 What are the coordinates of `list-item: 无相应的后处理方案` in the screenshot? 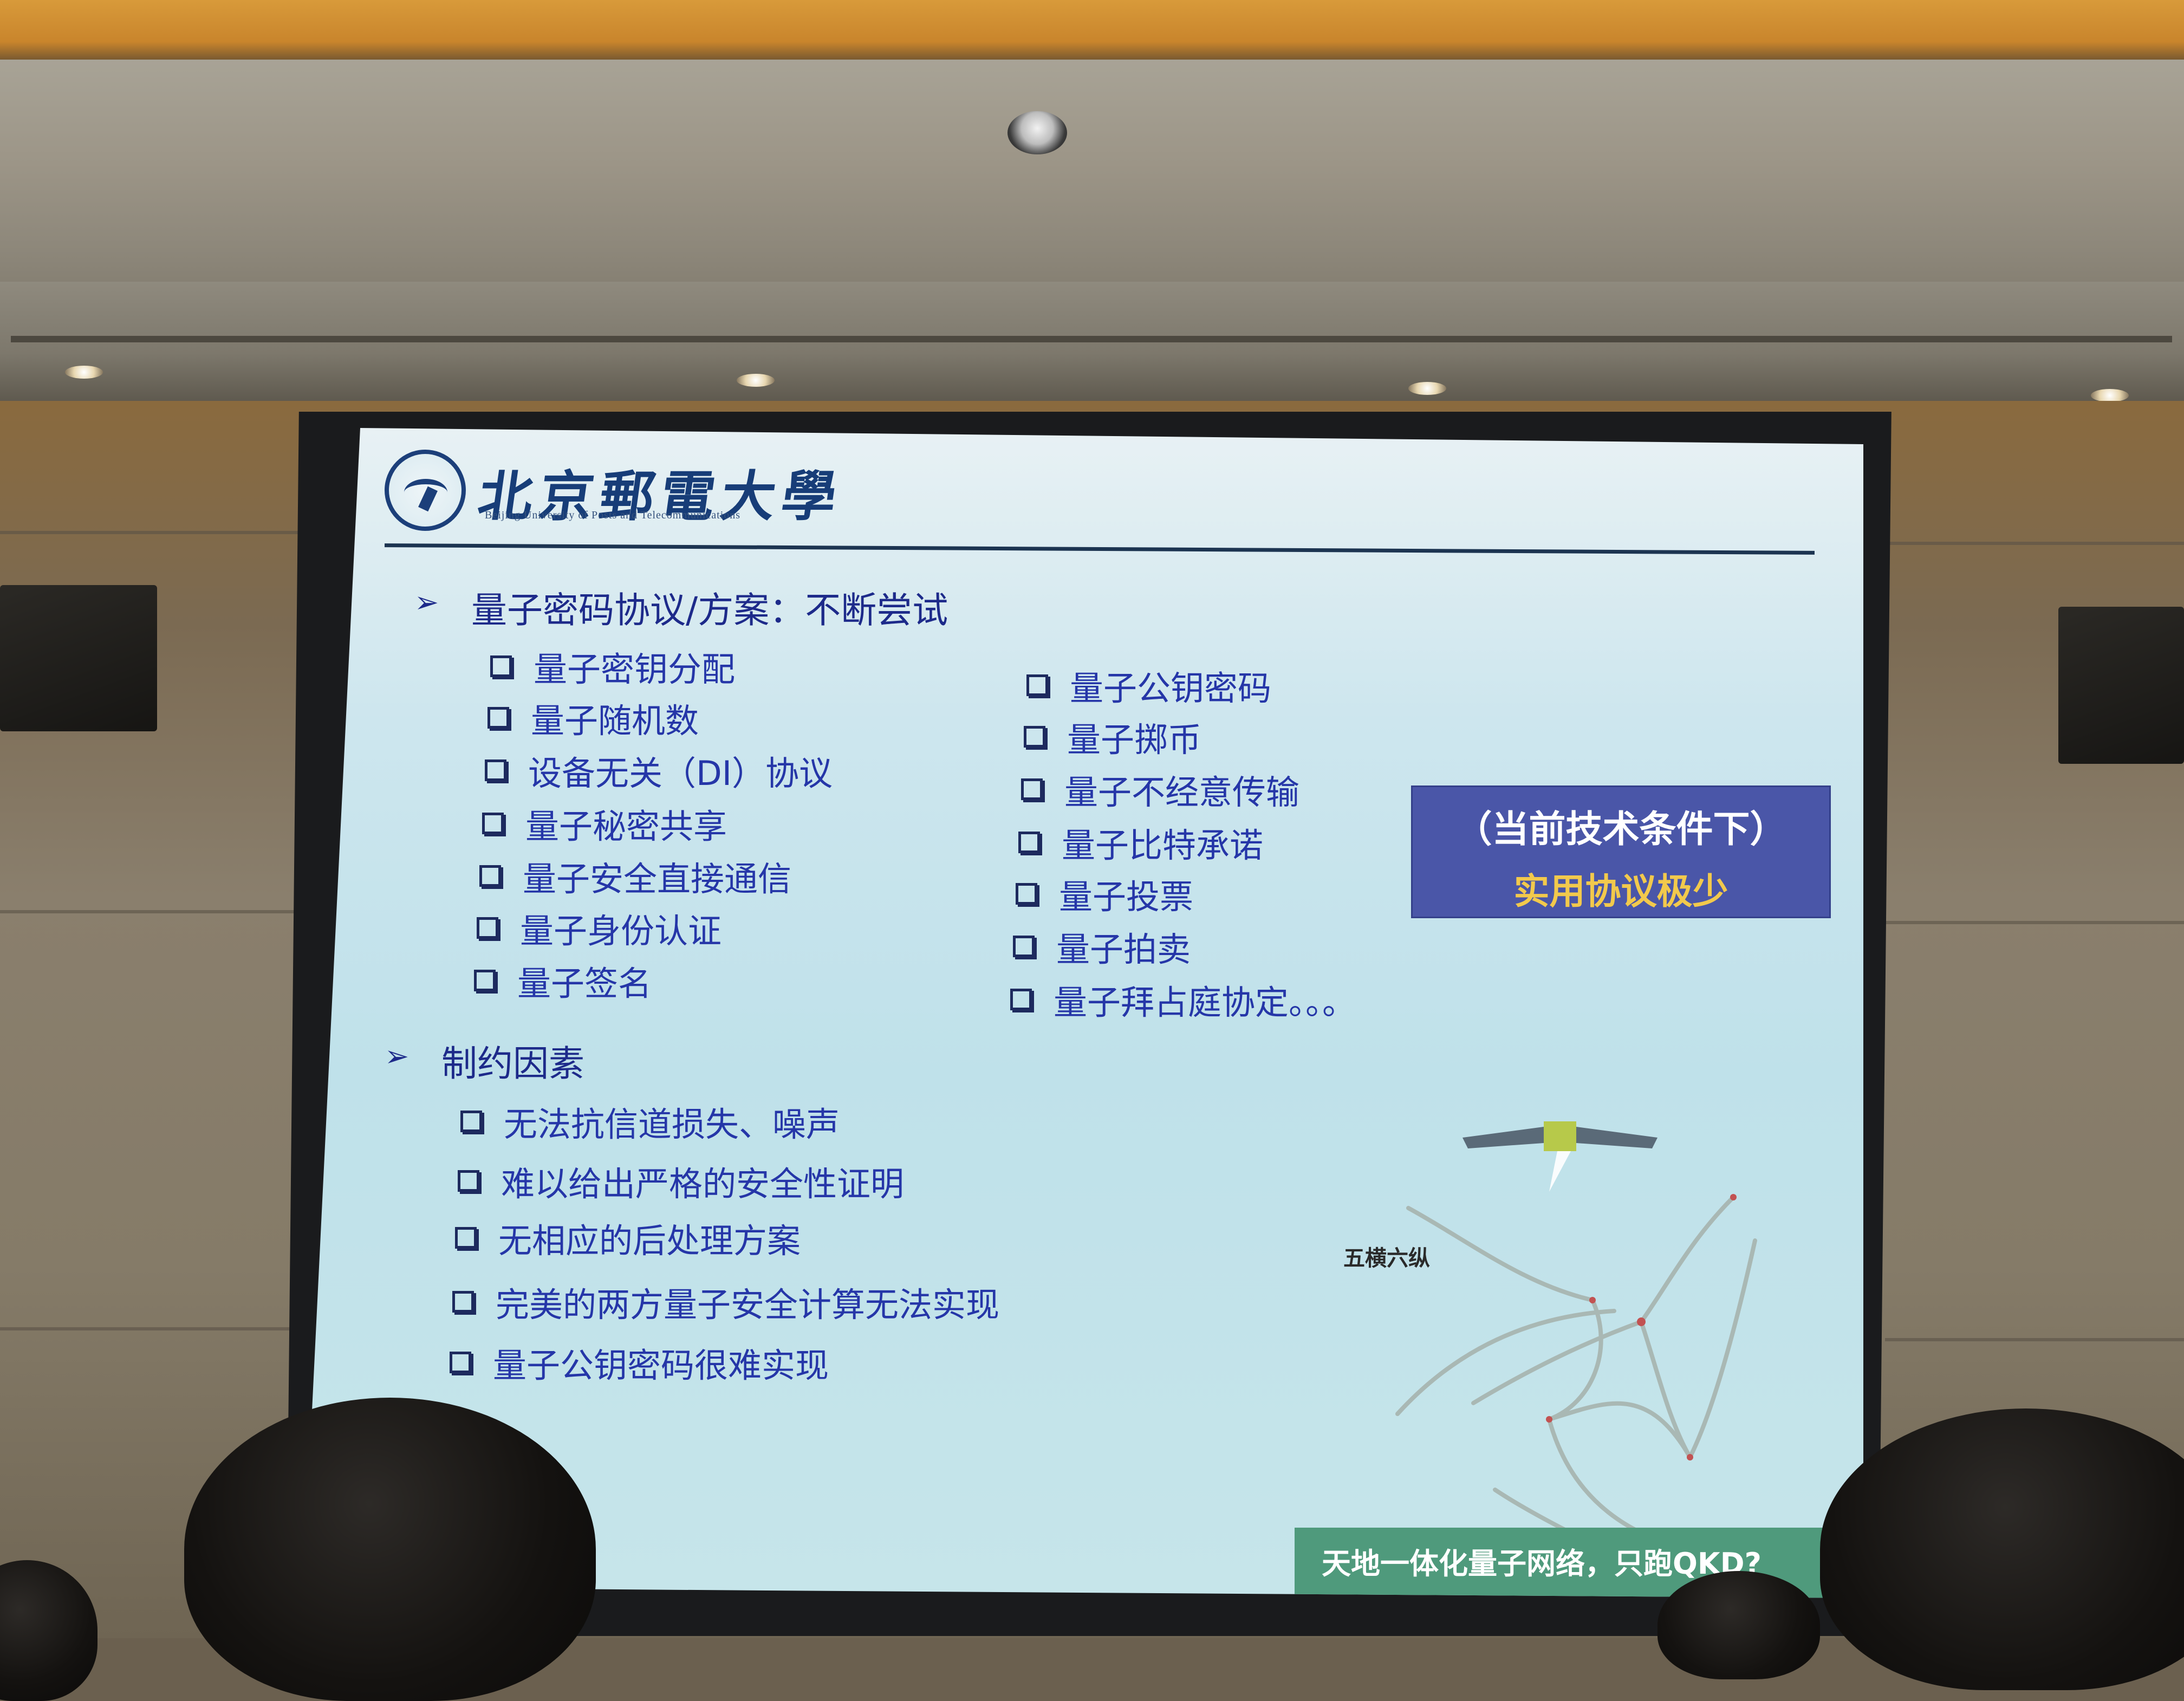 It's located at (628, 1237).